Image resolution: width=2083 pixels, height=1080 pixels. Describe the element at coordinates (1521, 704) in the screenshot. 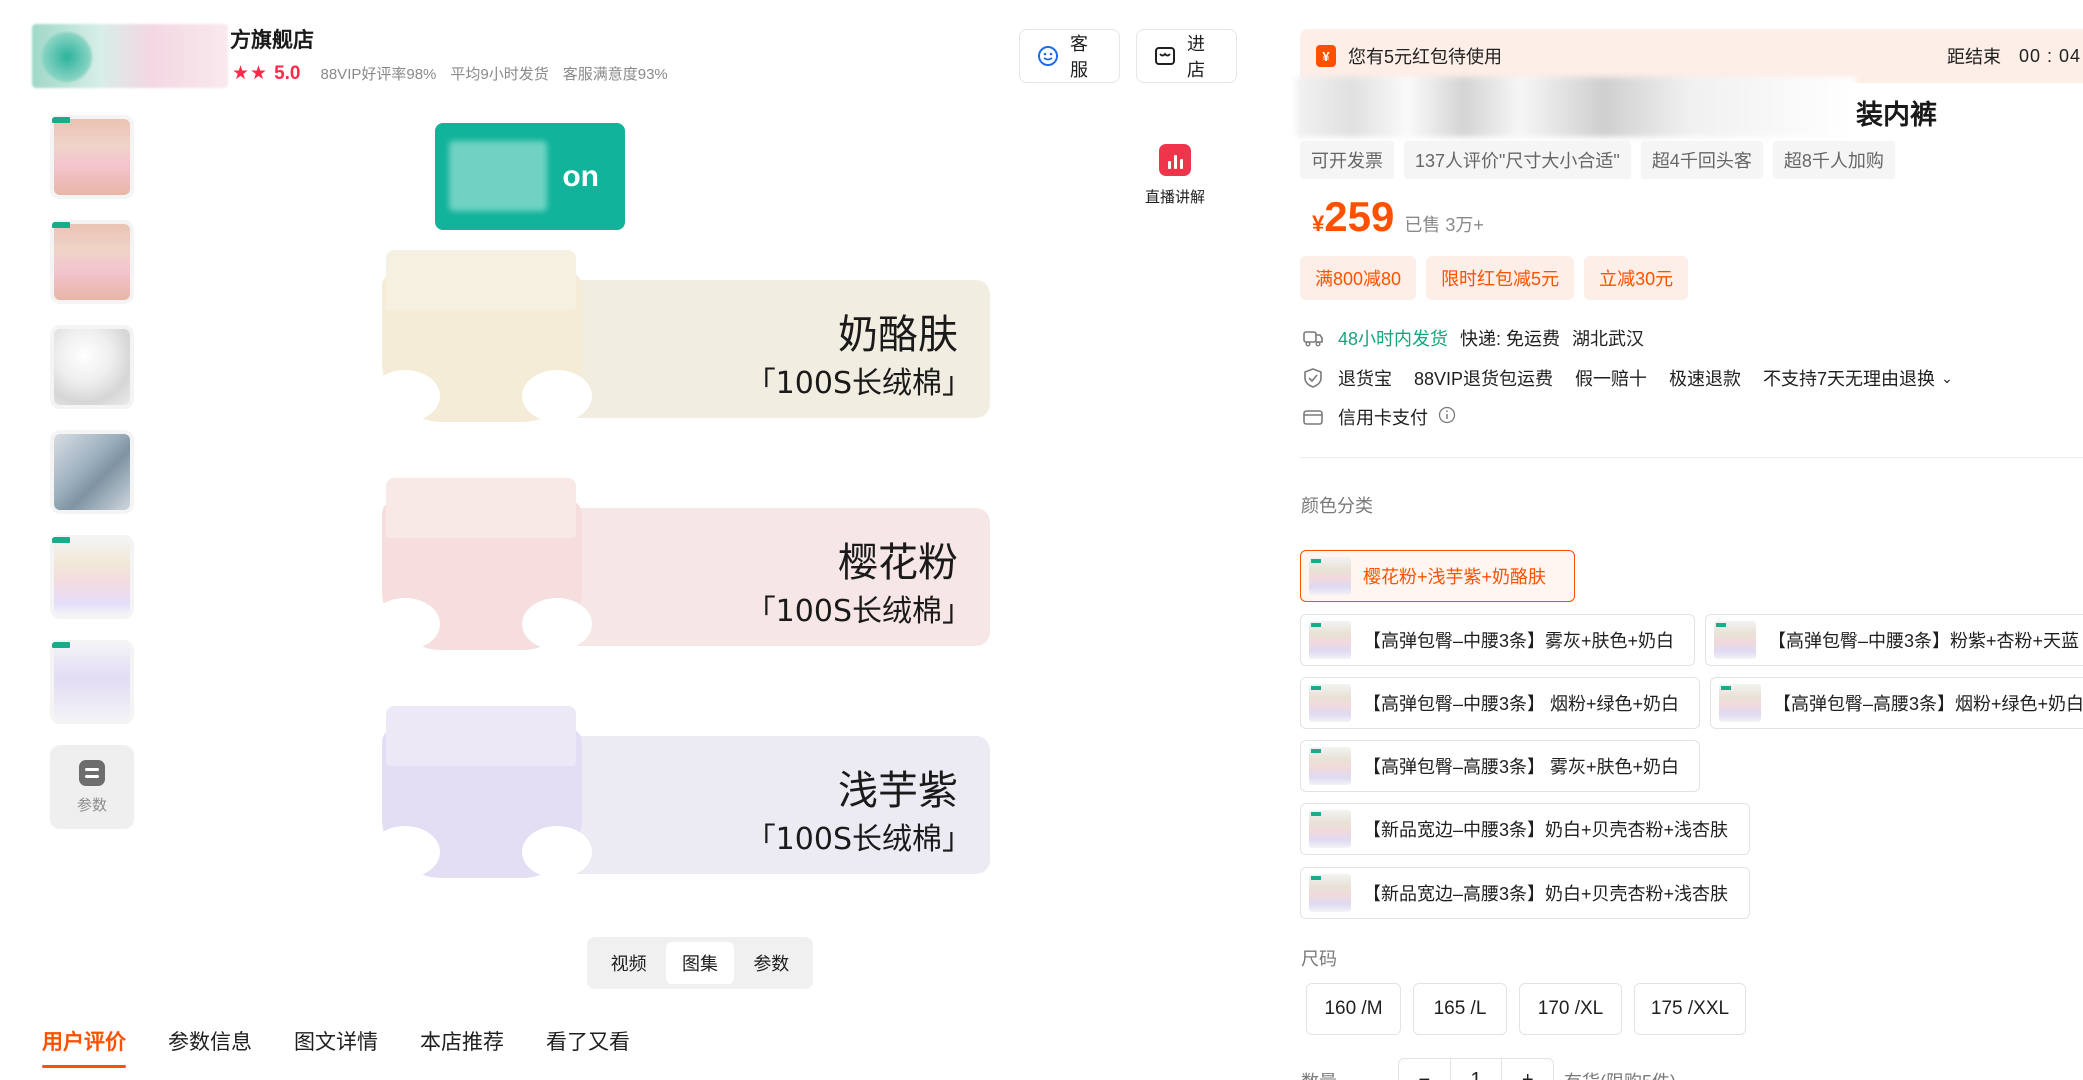

I see `sku-option-label: 【高弹包臀–中腰3条】 烟粉+绿色+奶白` at that location.